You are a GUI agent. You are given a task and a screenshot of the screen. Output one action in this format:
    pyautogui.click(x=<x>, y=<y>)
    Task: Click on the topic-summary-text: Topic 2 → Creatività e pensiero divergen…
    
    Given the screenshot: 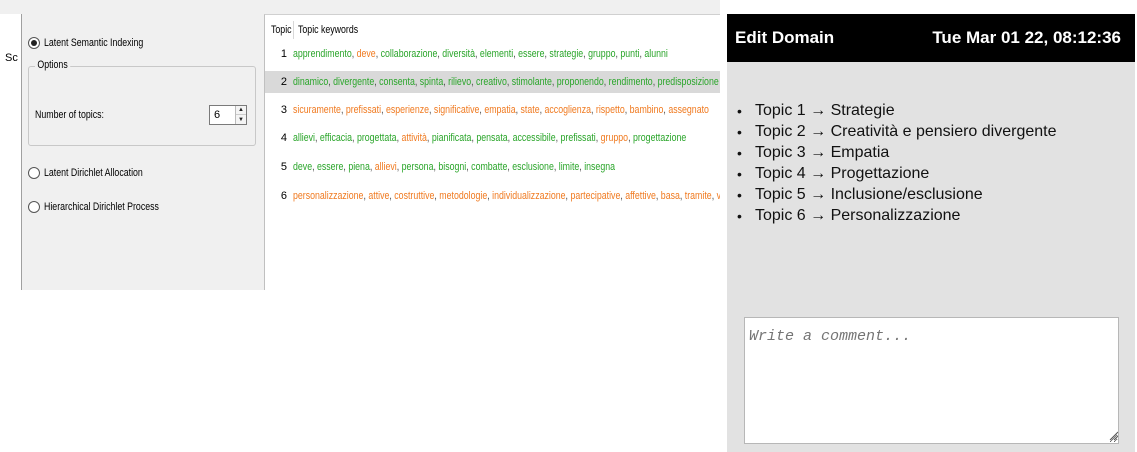 What is the action you would take?
    pyautogui.click(x=906, y=131)
    